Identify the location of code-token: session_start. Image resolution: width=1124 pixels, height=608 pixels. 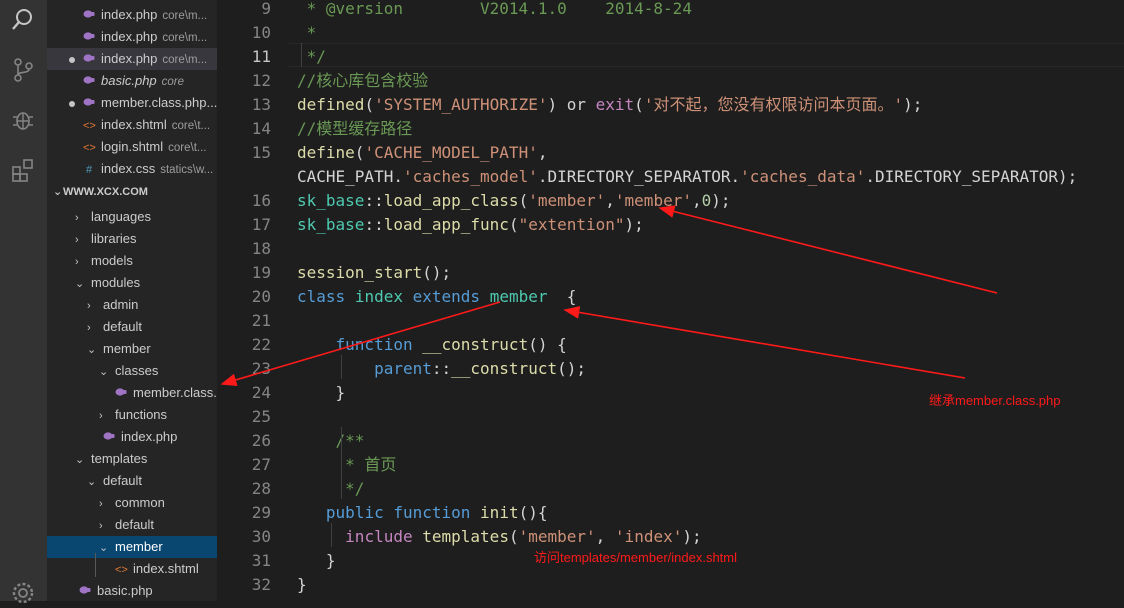
(360, 272).